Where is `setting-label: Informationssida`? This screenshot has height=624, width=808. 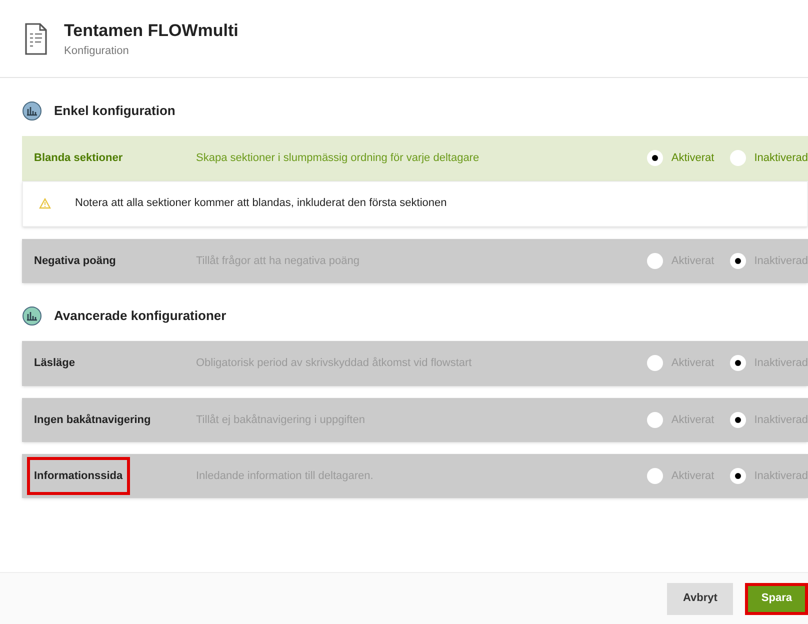 setting-label: Informationssida is located at coordinates (78, 476).